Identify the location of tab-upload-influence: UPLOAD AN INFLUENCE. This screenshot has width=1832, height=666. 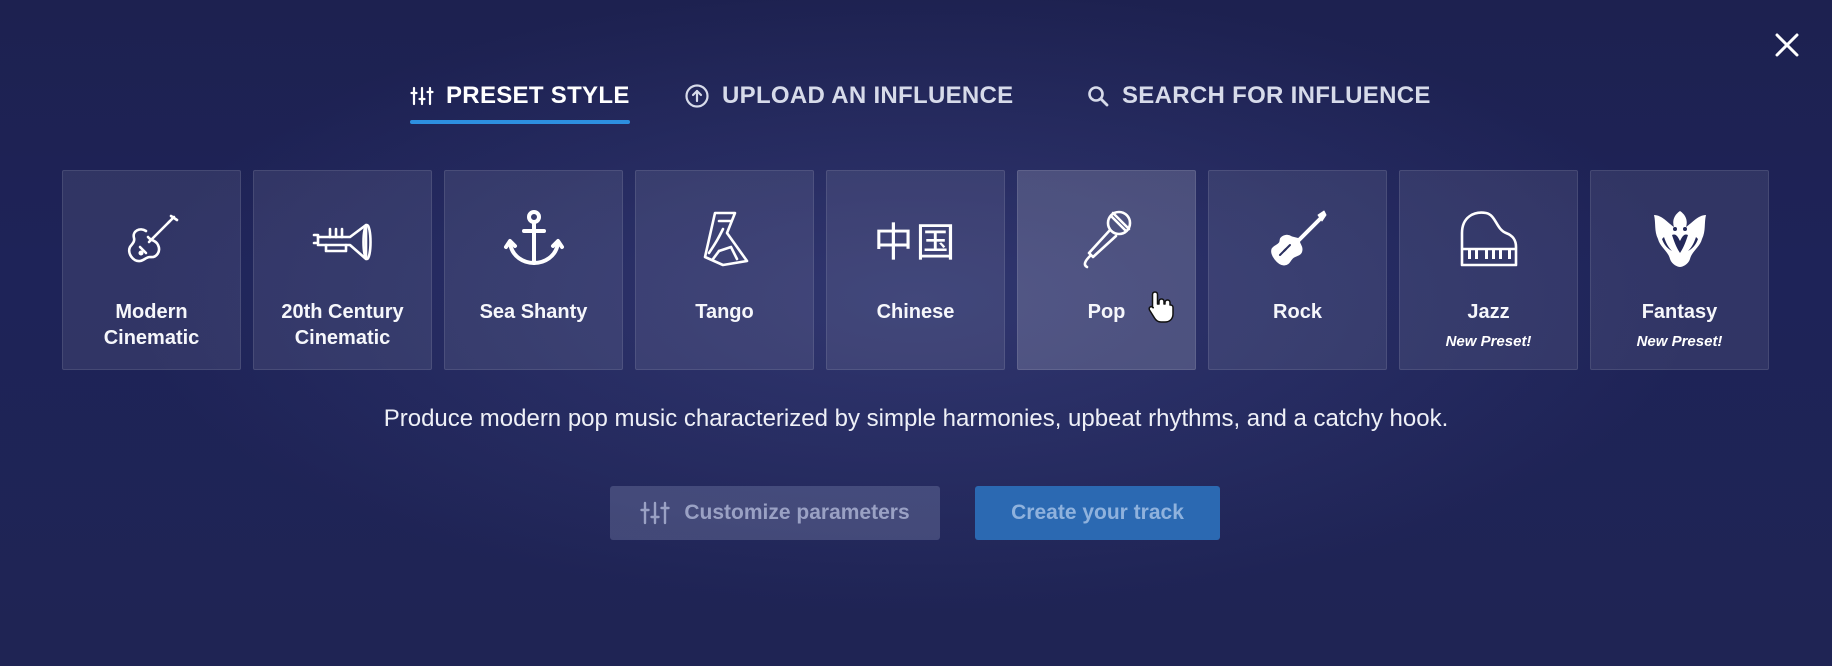
(848, 96).